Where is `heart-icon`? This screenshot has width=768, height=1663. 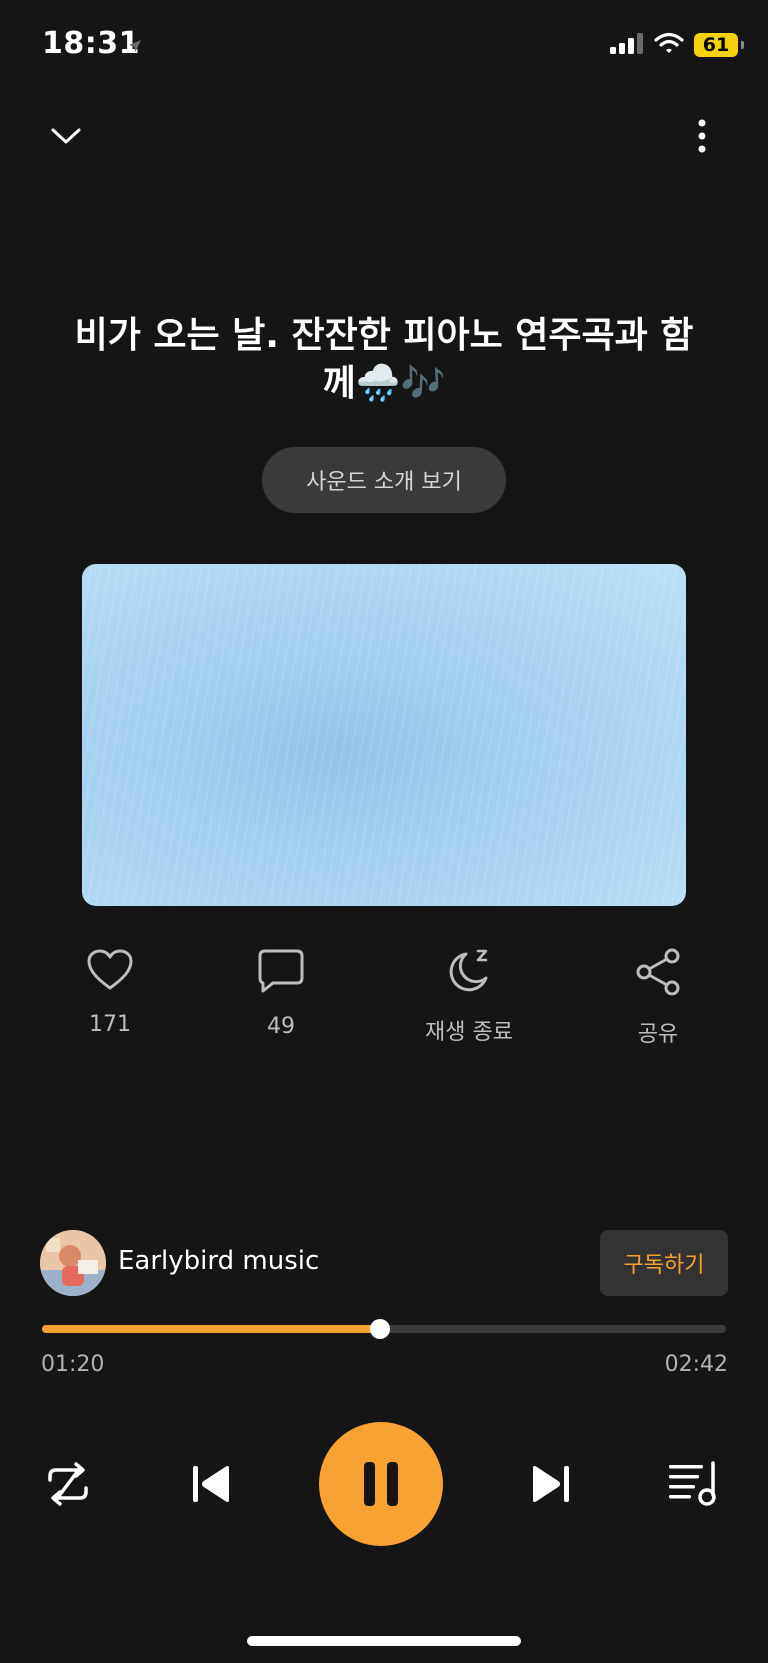
heart-icon is located at coordinates (110, 969).